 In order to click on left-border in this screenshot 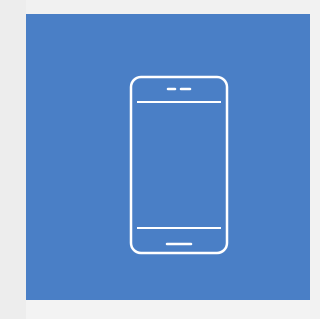, I will do `click(13, 159)`.